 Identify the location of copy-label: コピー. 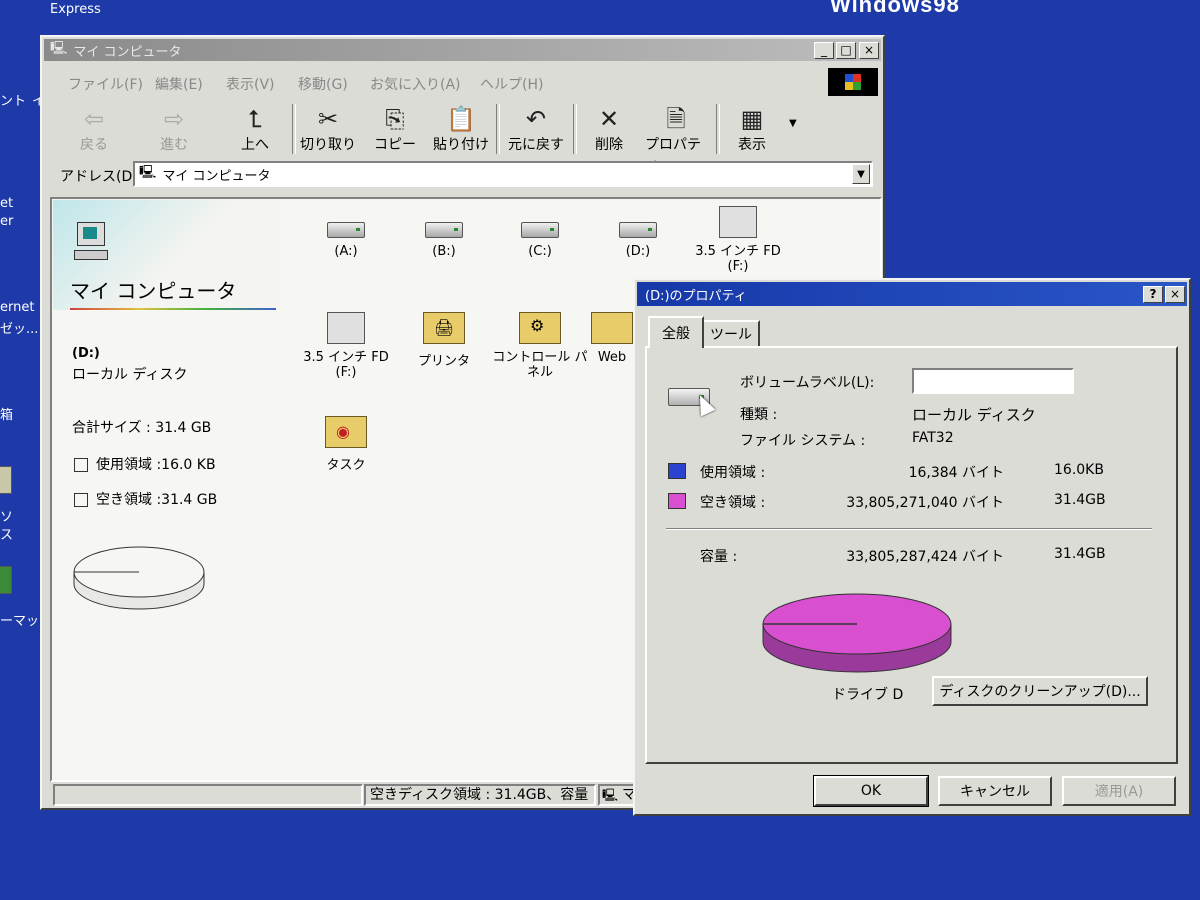
(395, 145).